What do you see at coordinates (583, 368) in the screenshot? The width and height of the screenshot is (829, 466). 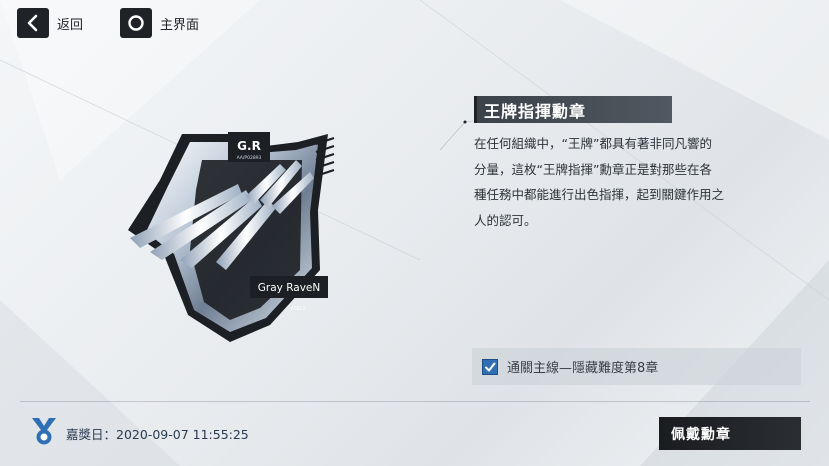 I see `unlock-condition-text: 通關主線—隱藏難度第8章` at bounding box center [583, 368].